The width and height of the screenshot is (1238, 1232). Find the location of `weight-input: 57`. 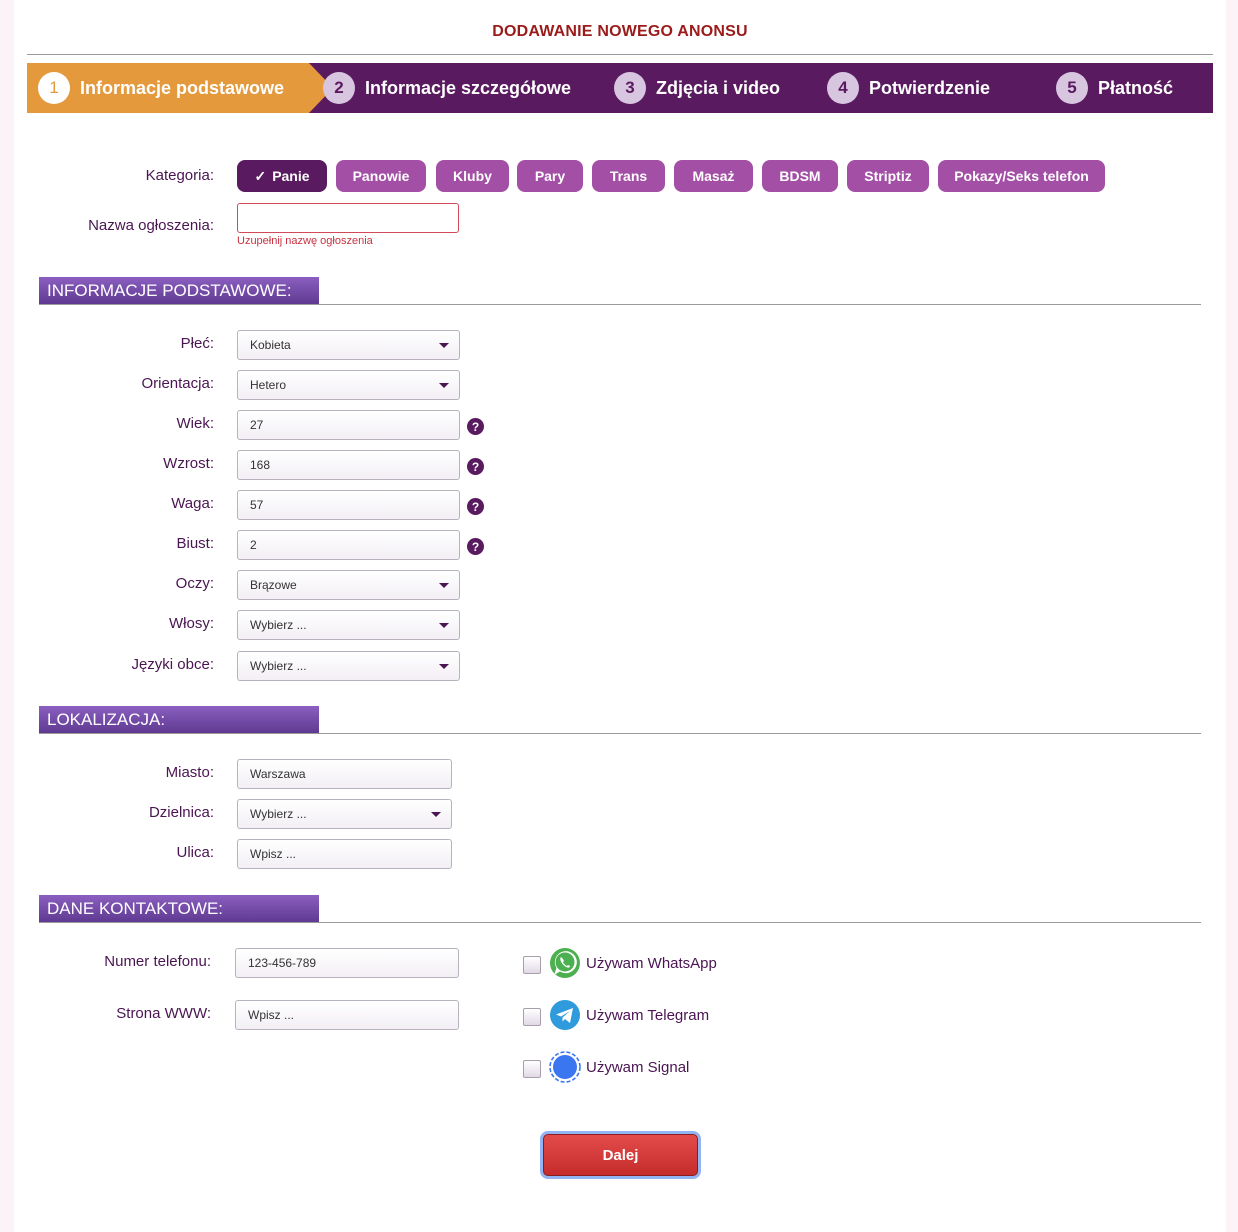

weight-input: 57 is located at coordinates (348, 505).